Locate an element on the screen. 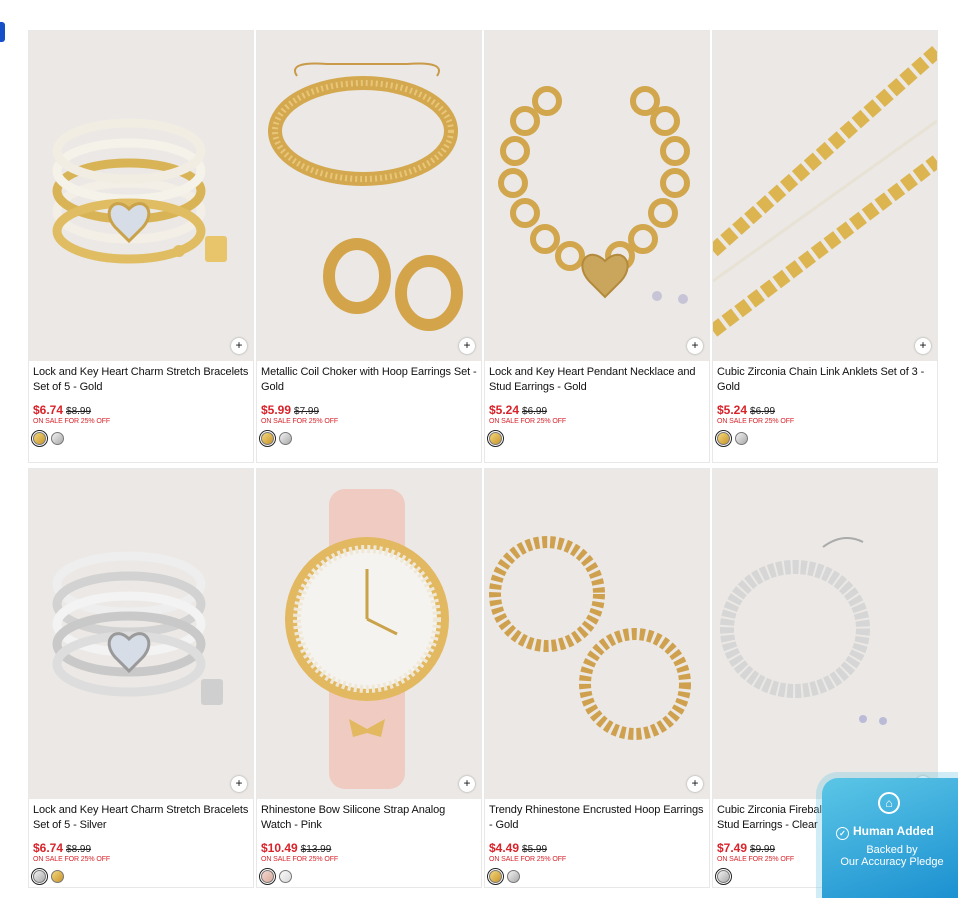  watch-image is located at coordinates (367, 639).